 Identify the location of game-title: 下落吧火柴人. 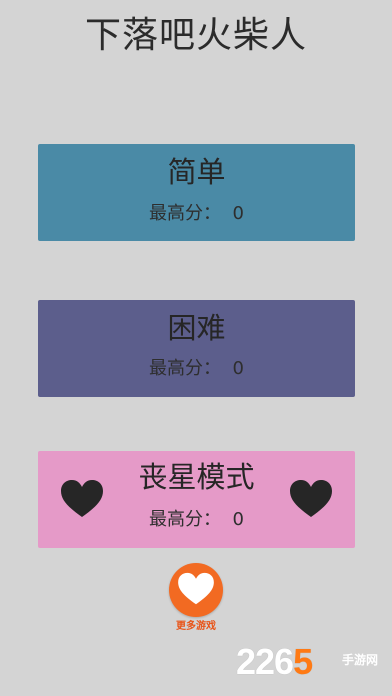
(195, 35).